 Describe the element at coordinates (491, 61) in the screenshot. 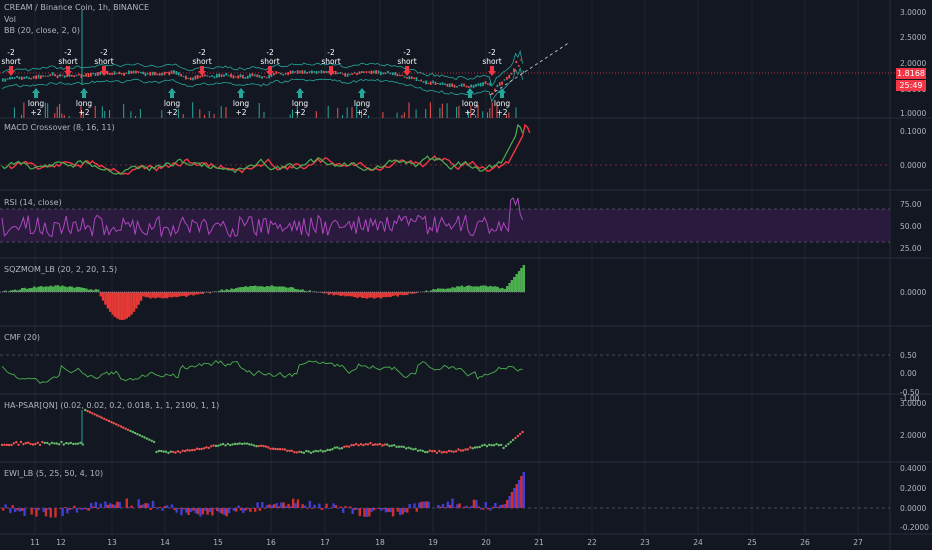

I see `short-signal-label: short` at that location.